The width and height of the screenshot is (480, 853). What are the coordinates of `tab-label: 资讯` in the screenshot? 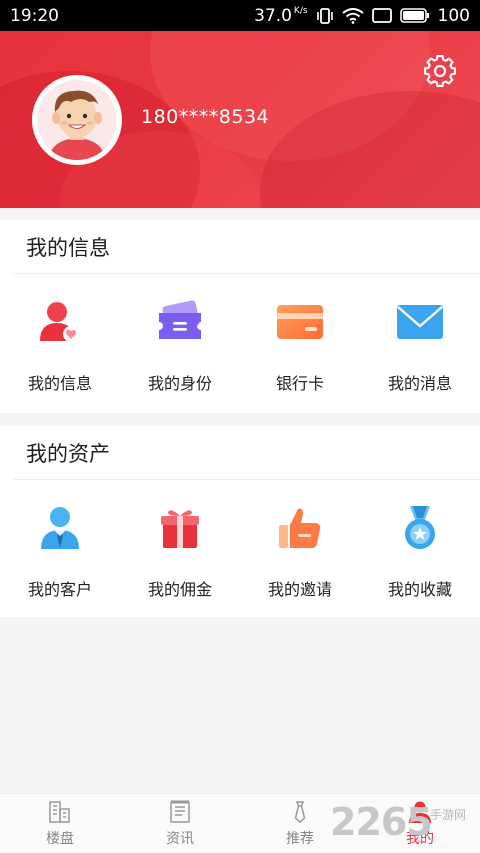 It's located at (180, 839).